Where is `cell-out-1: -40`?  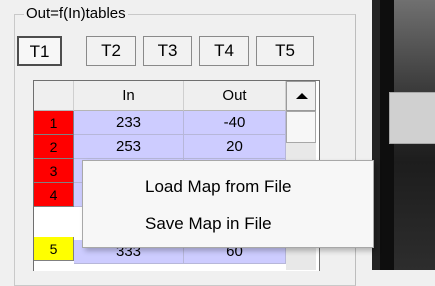 cell-out-1: -40 is located at coordinates (235, 123).